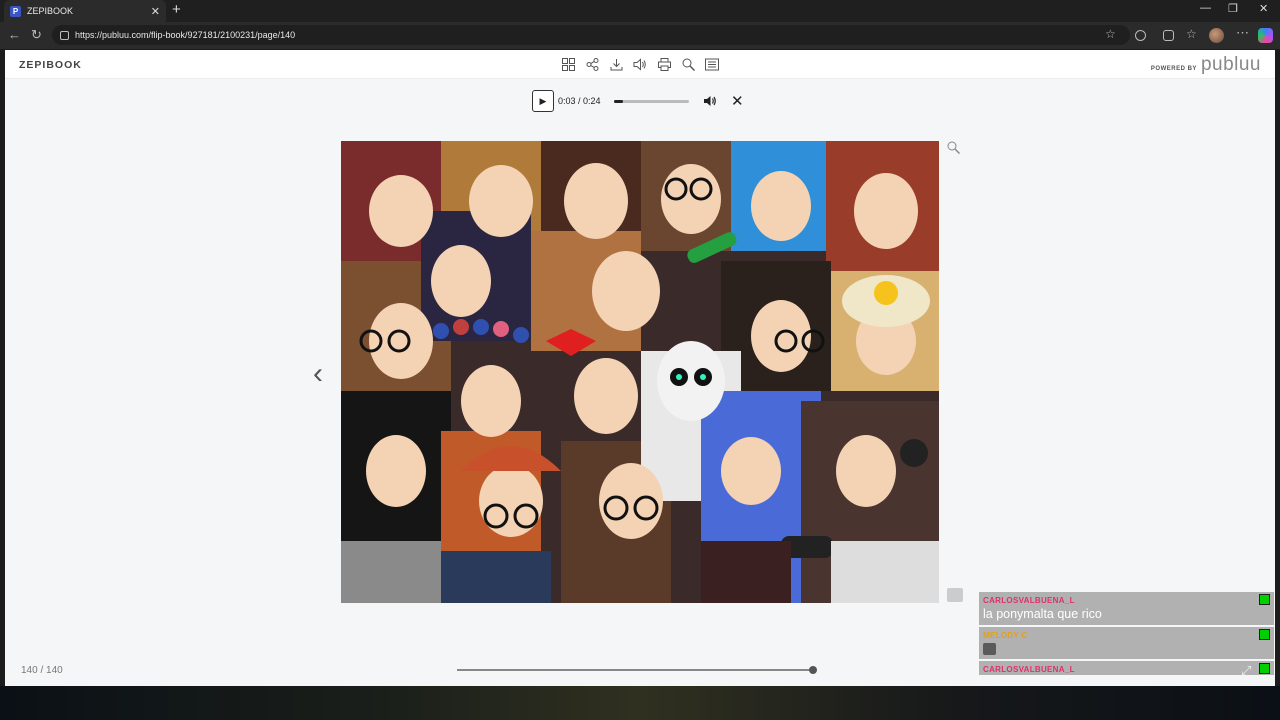 The height and width of the screenshot is (720, 1280). Describe the element at coordinates (637, 670) in the screenshot. I see `page-slider` at that location.